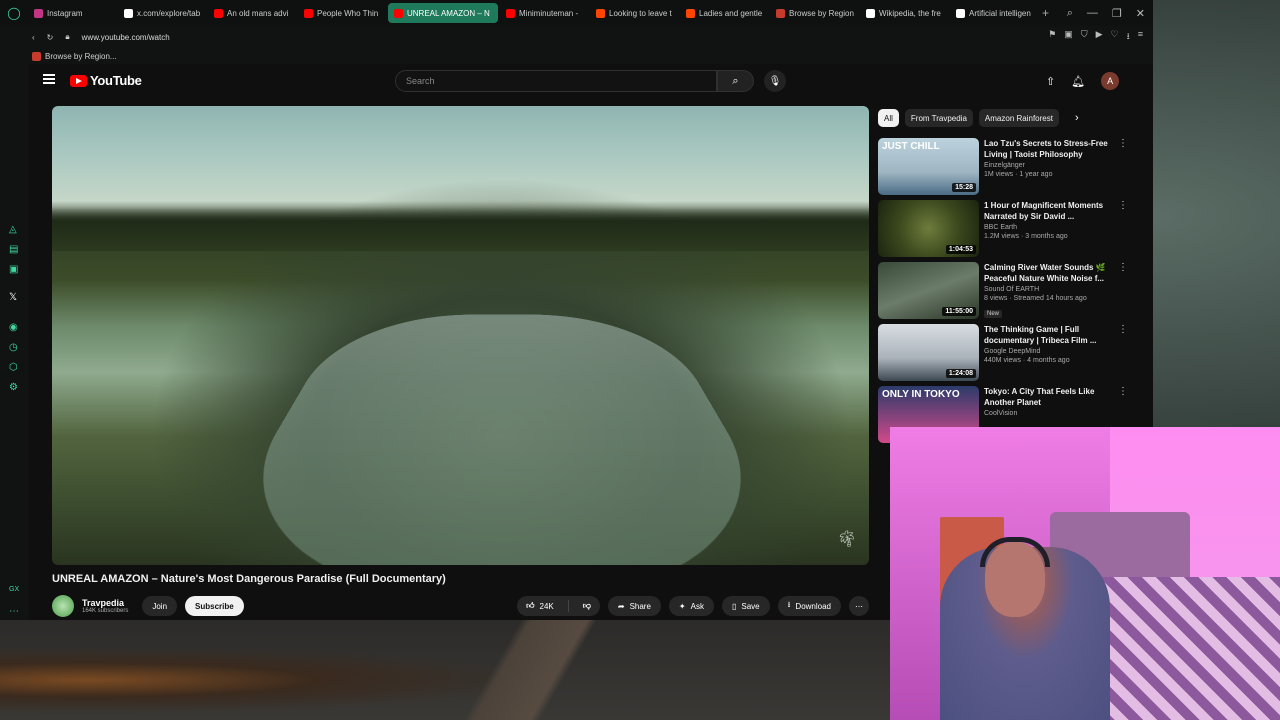 The width and height of the screenshot is (1280, 720). What do you see at coordinates (33, 37) in the screenshot?
I see `back-icon: ‹` at bounding box center [33, 37].